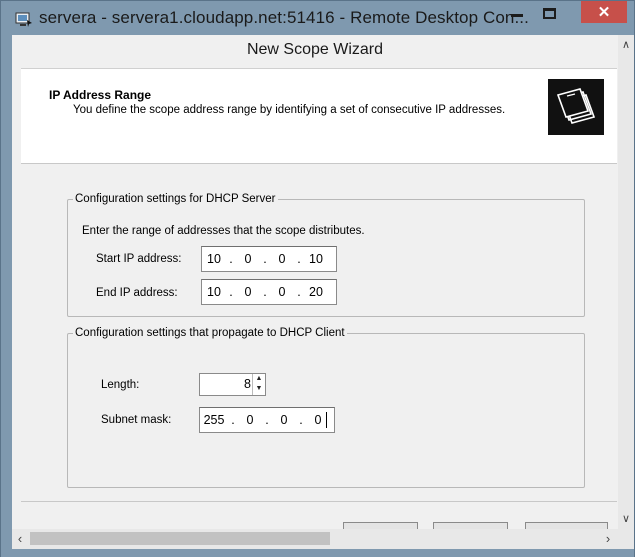 The width and height of the screenshot is (635, 557). What do you see at coordinates (100, 95) in the screenshot?
I see `page-title: IP Address Range` at bounding box center [100, 95].